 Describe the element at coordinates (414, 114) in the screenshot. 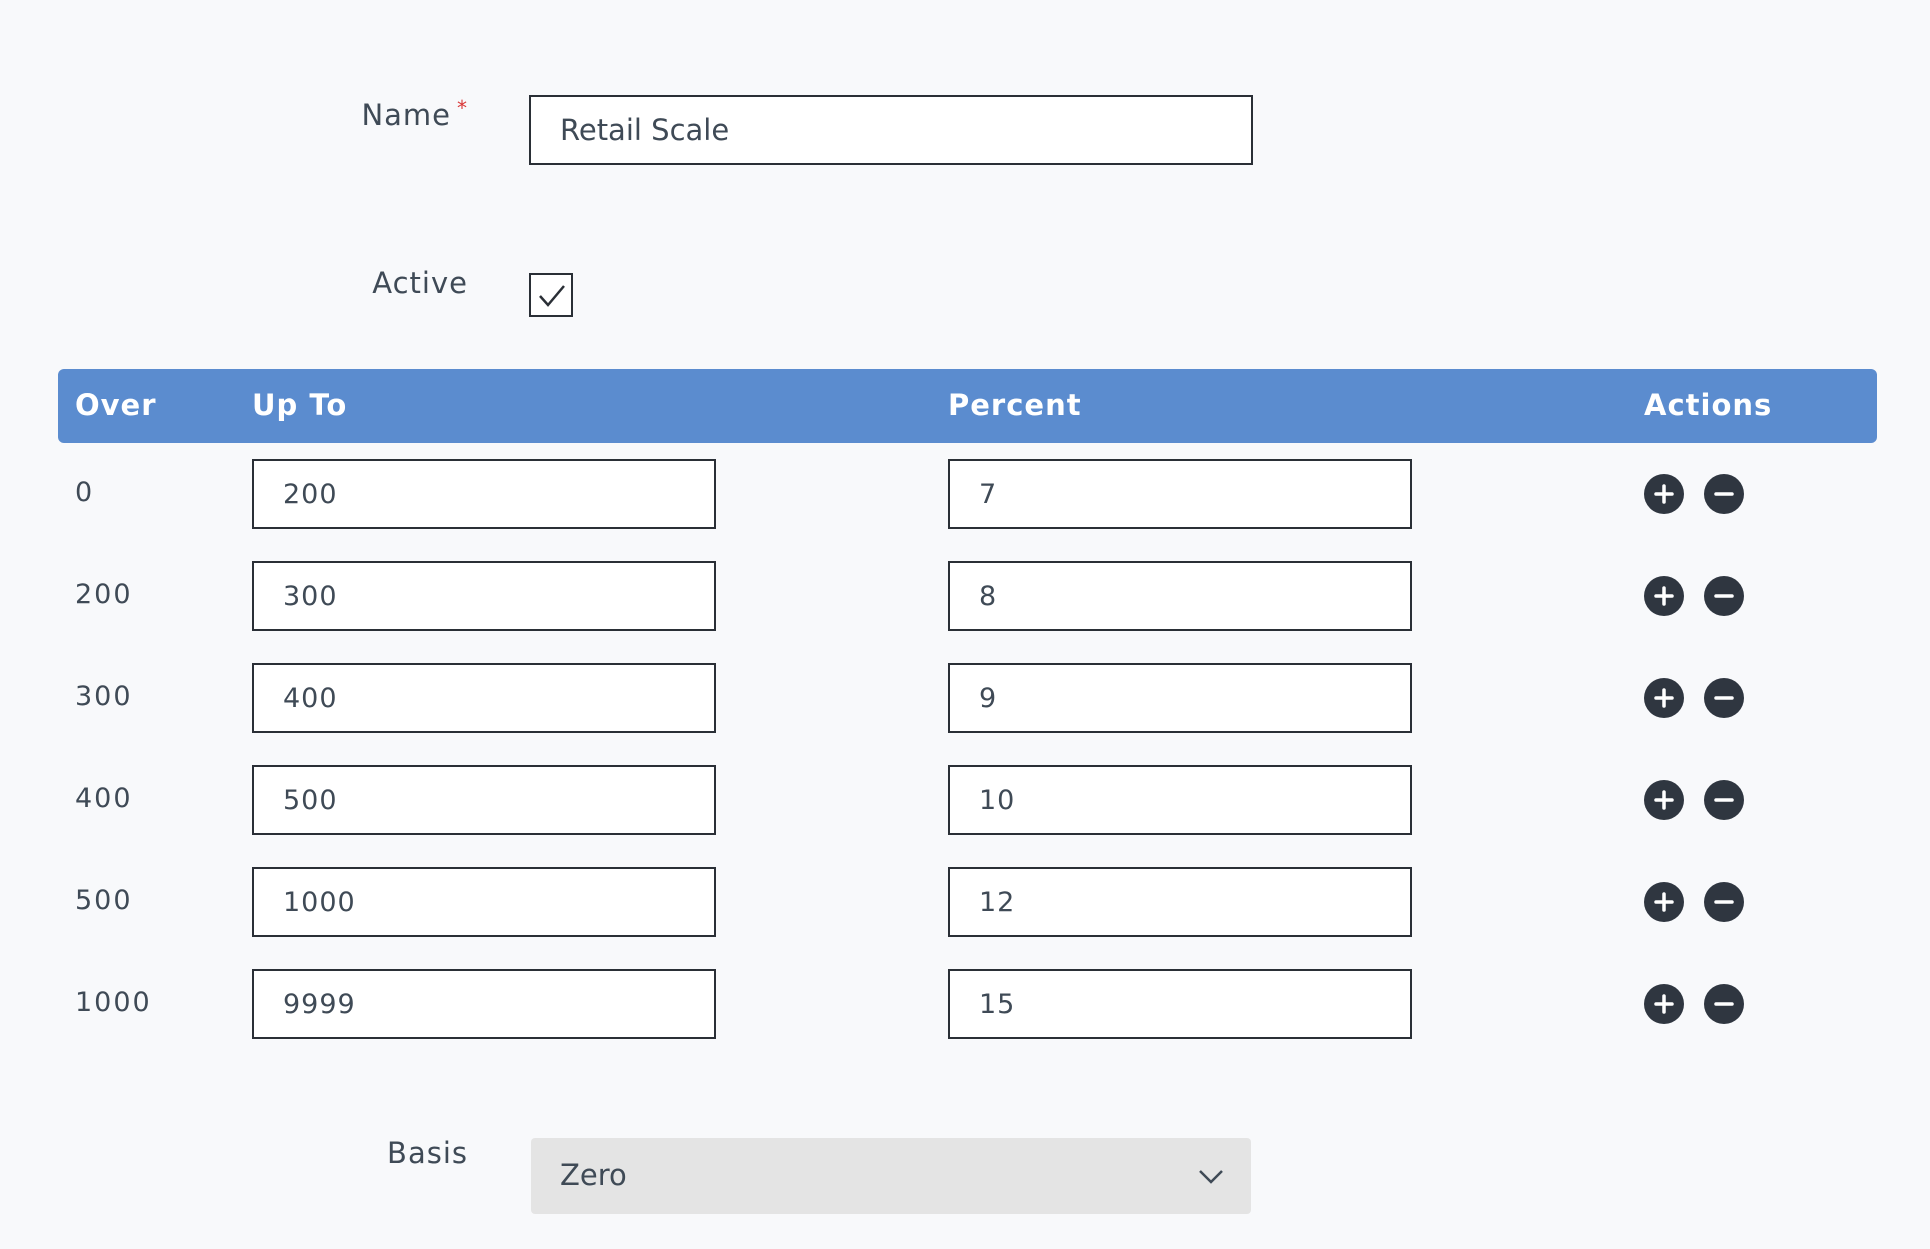

I see `name-label: Name *` at that location.